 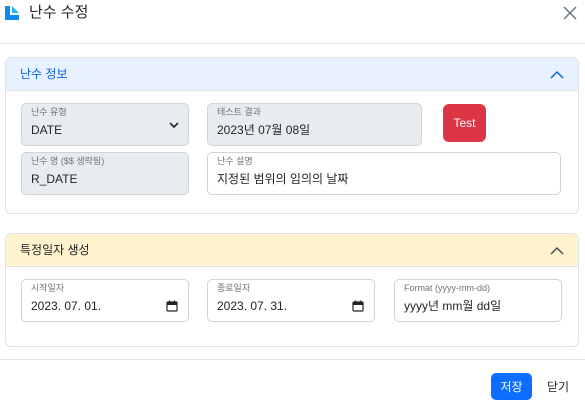 I want to click on random-name-value: R_DATE, so click(x=54, y=179).